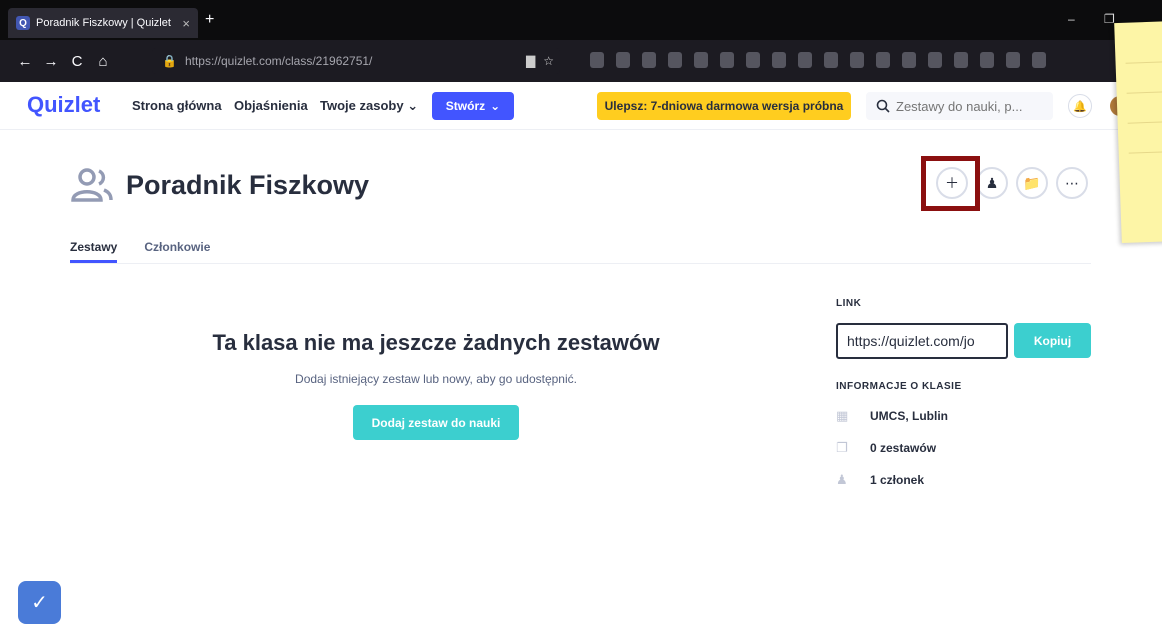 This screenshot has height=632, width=1162. Describe the element at coordinates (883, 106) in the screenshot. I see `search-icon` at that location.